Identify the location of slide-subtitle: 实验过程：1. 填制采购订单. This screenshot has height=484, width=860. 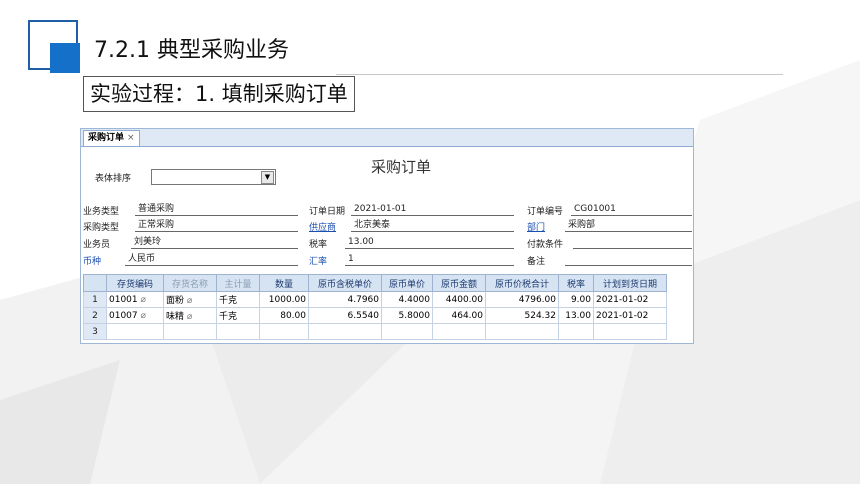
(219, 94).